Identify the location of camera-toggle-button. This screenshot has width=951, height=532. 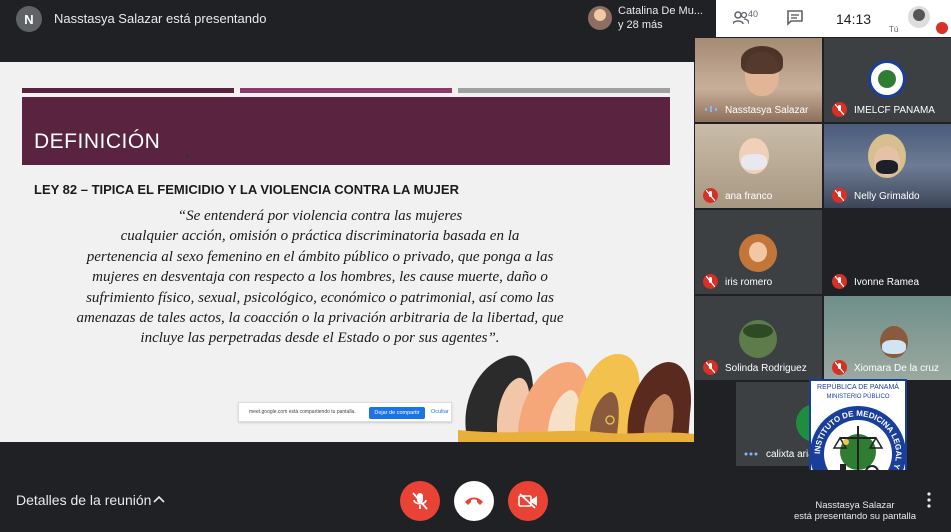
(528, 501).